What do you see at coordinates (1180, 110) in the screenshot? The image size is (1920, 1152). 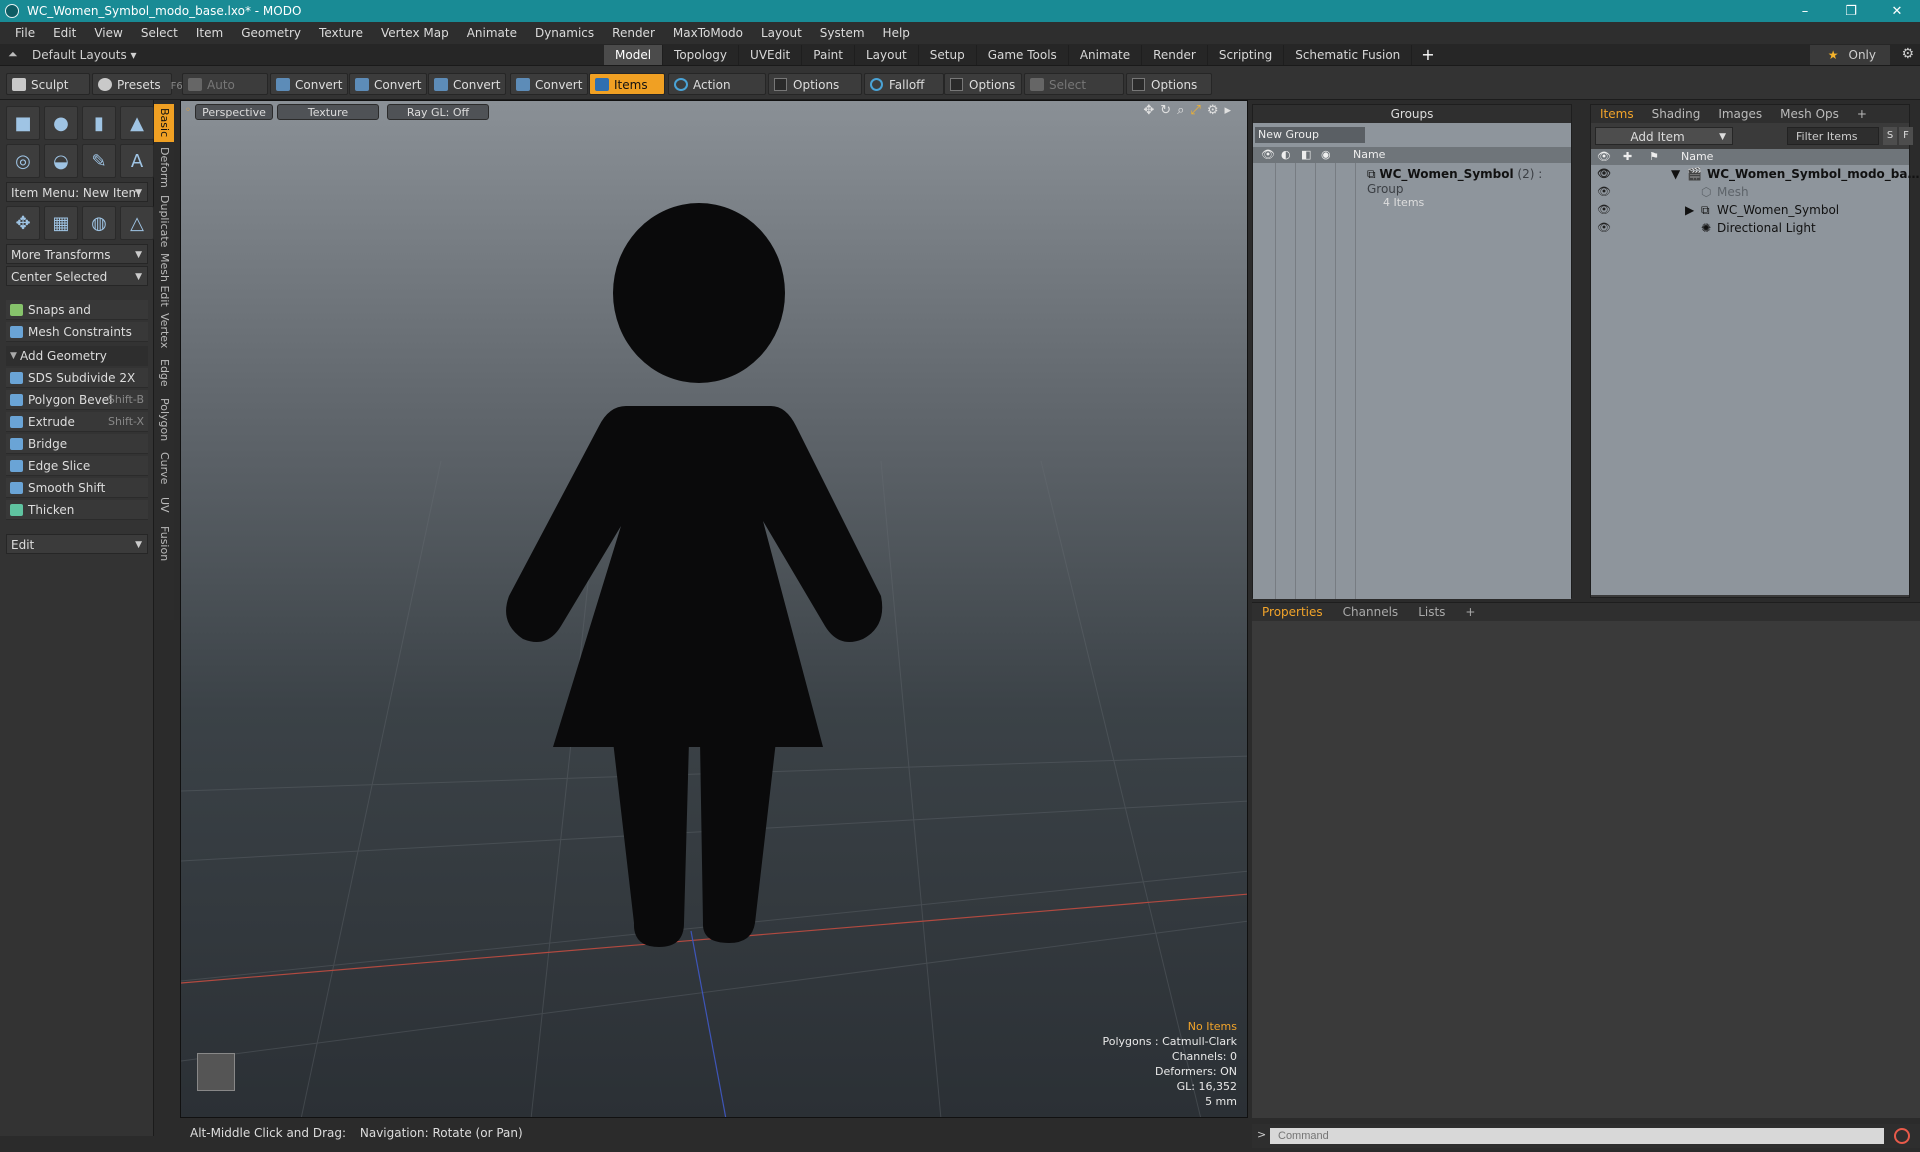 I see `zoom-icon: ⌕` at bounding box center [1180, 110].